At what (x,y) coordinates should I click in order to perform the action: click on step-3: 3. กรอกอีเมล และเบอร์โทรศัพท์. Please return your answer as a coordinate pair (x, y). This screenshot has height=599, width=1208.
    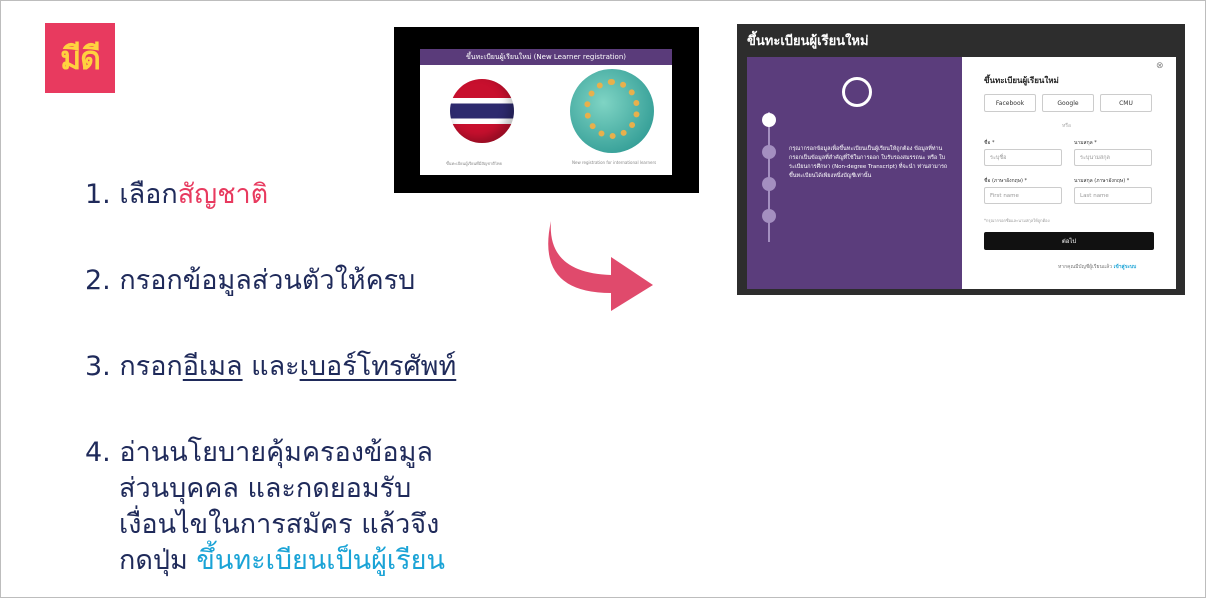
    Looking at the image, I should click on (270, 367).